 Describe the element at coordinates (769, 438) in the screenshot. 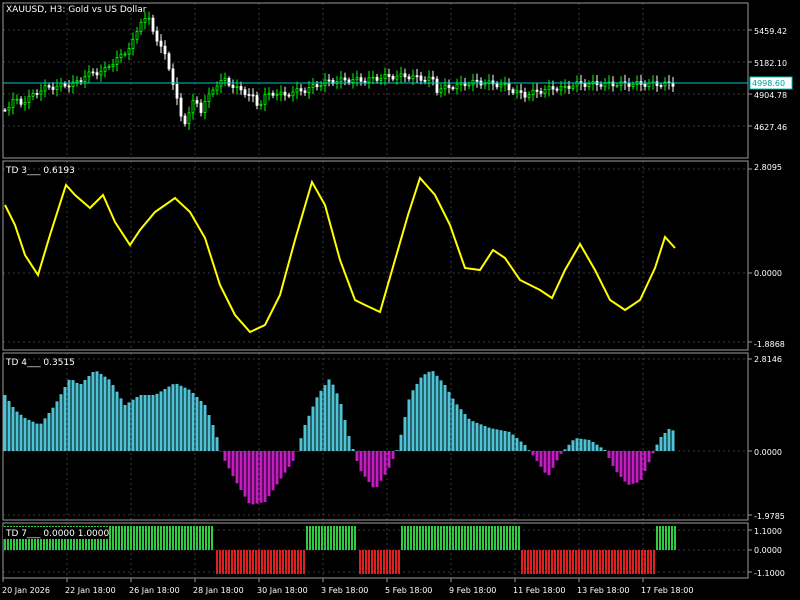

I see `td4-axis: 2.8146 0.0000 -1.9785` at that location.